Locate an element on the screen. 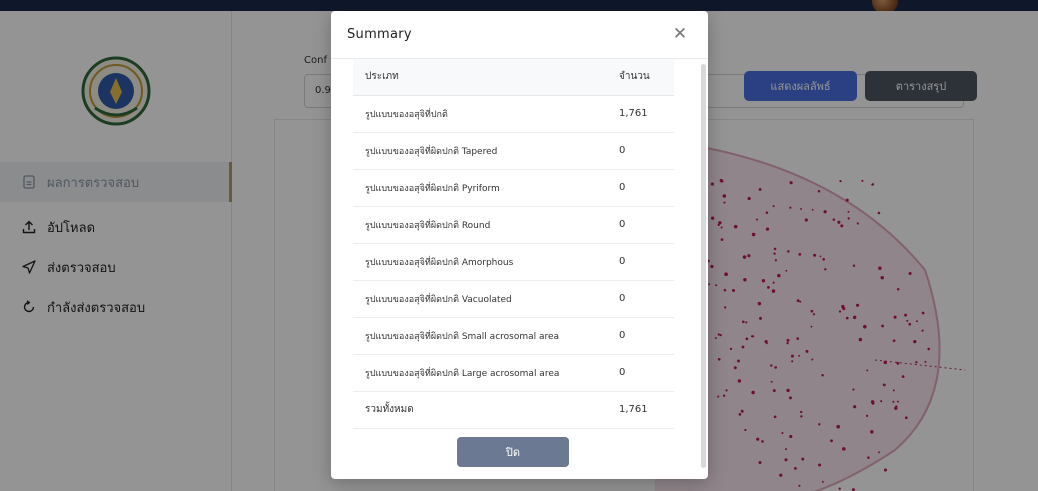 This screenshot has width=1038, height=491. table-row: รูปแบบของอสุจิที่ผิดปกติ Tapered 0 is located at coordinates (513, 151).